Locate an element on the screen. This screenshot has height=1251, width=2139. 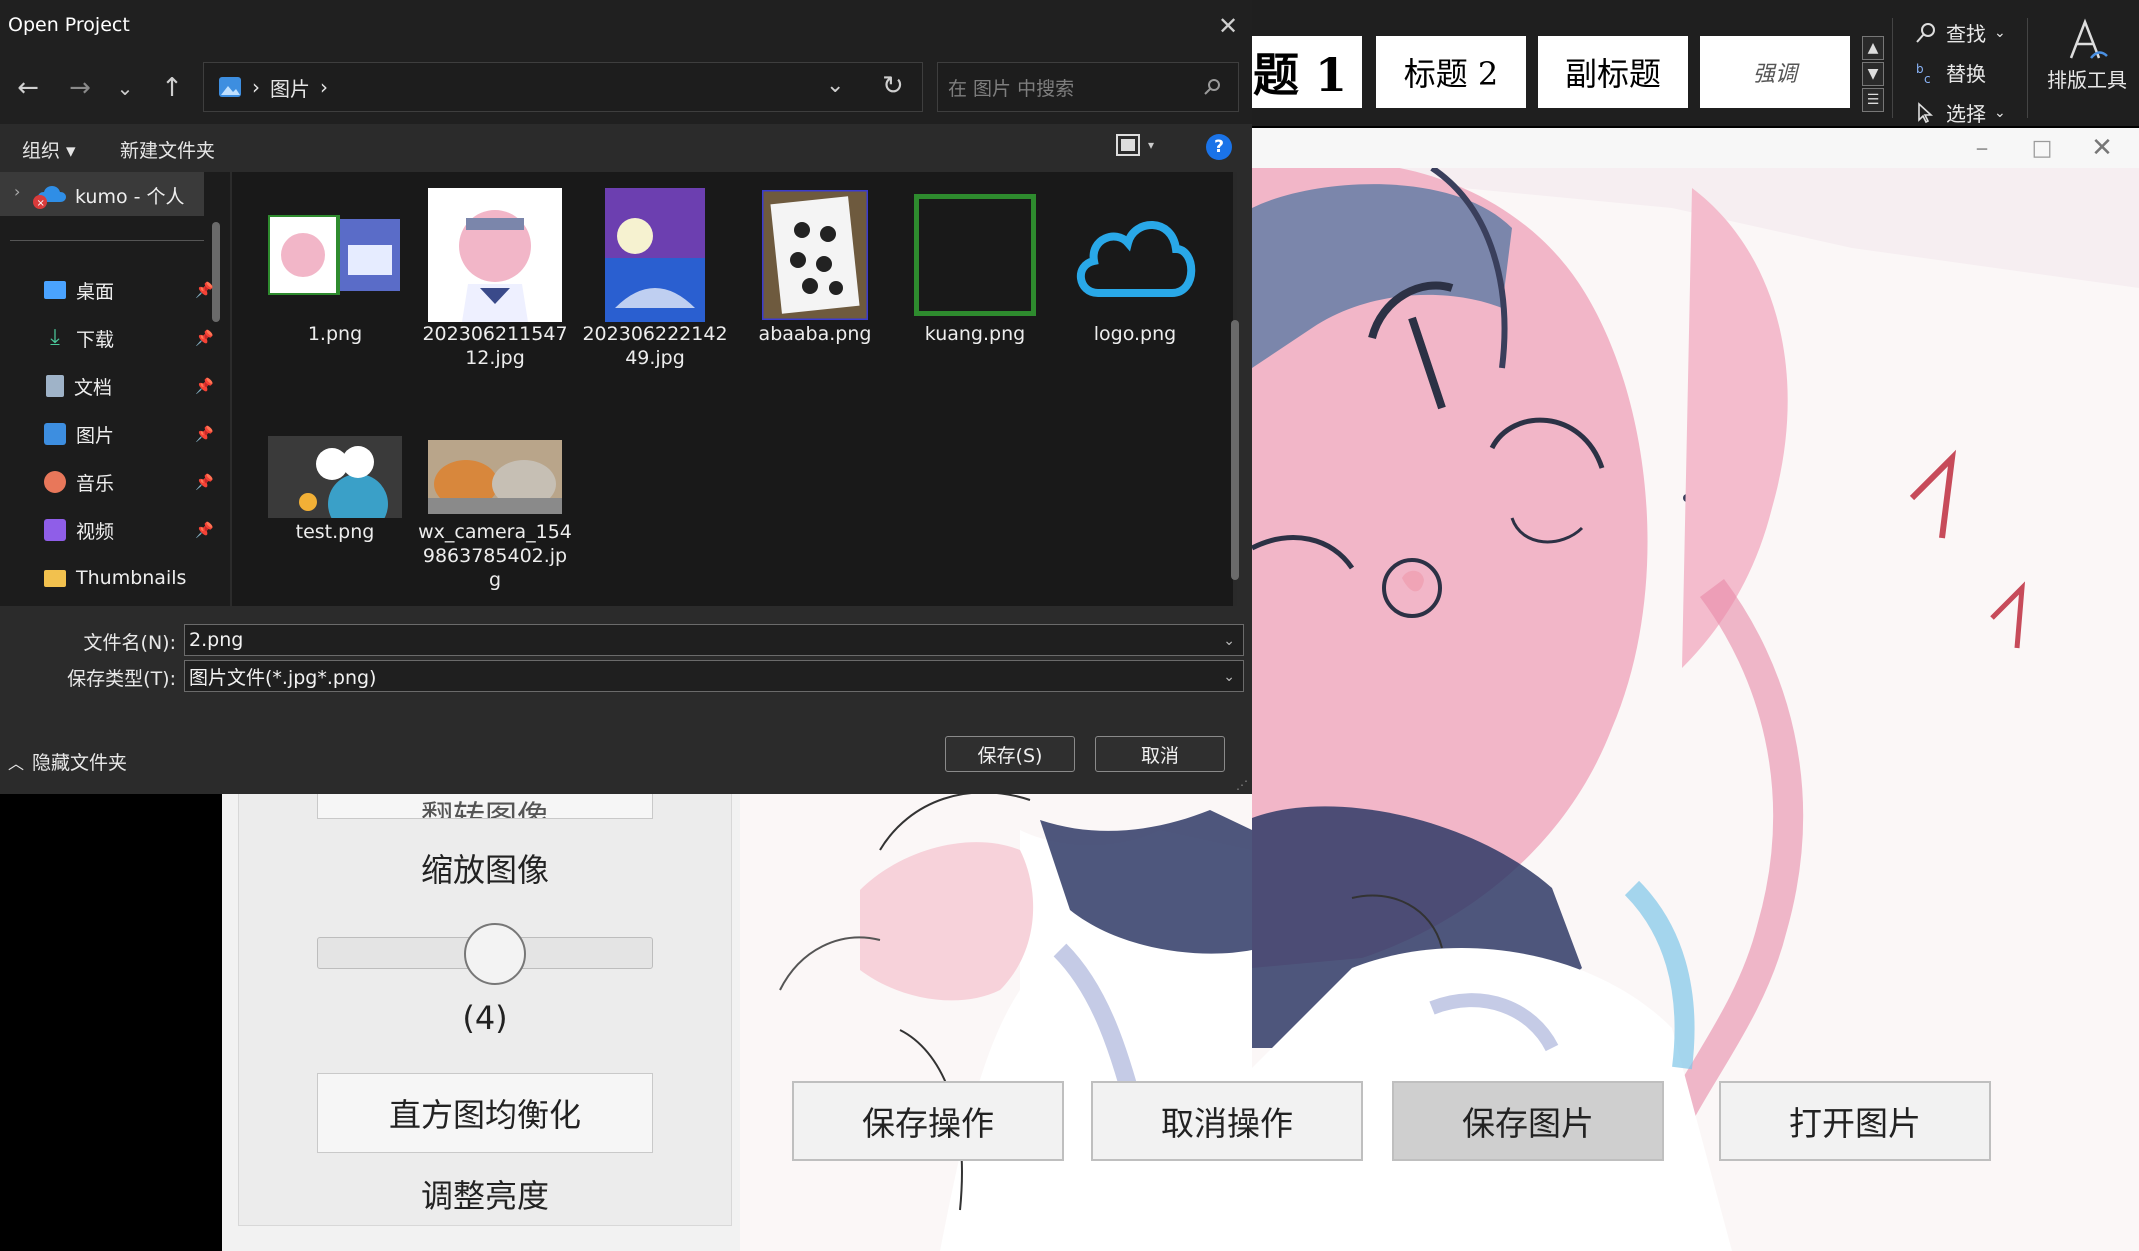
editor-titlebar: – □ ✕ is located at coordinates (1695, 148).